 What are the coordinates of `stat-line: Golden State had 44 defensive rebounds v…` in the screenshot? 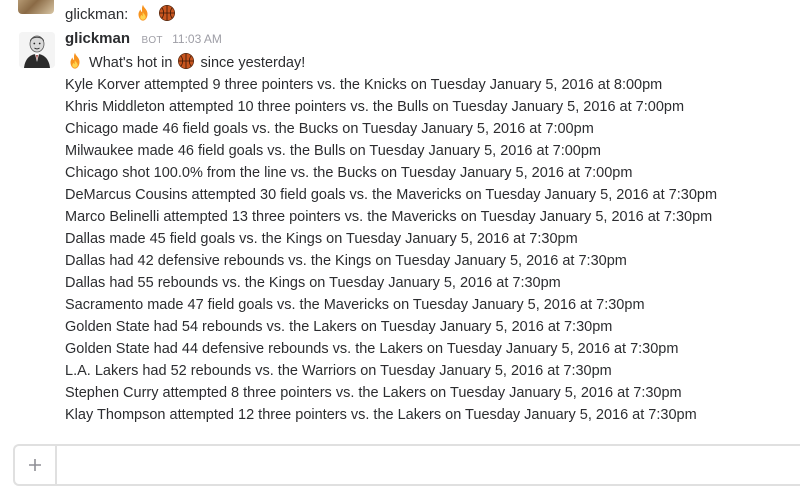 It's located at (372, 349).